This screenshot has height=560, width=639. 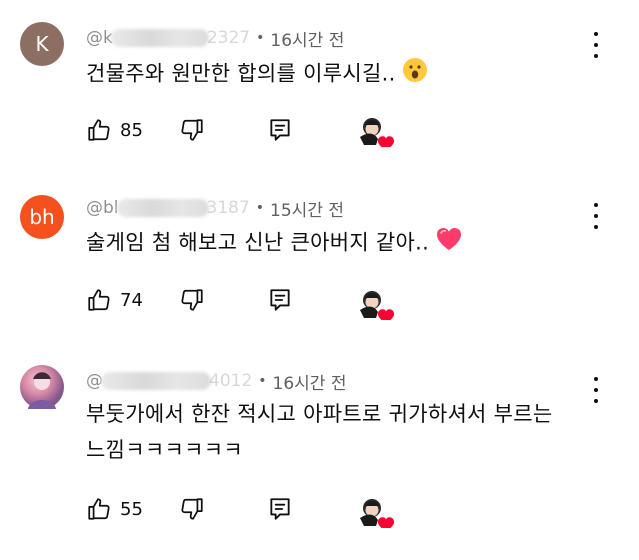 I want to click on comment-meta: @4012 • 16시간 전, so click(x=216, y=381).